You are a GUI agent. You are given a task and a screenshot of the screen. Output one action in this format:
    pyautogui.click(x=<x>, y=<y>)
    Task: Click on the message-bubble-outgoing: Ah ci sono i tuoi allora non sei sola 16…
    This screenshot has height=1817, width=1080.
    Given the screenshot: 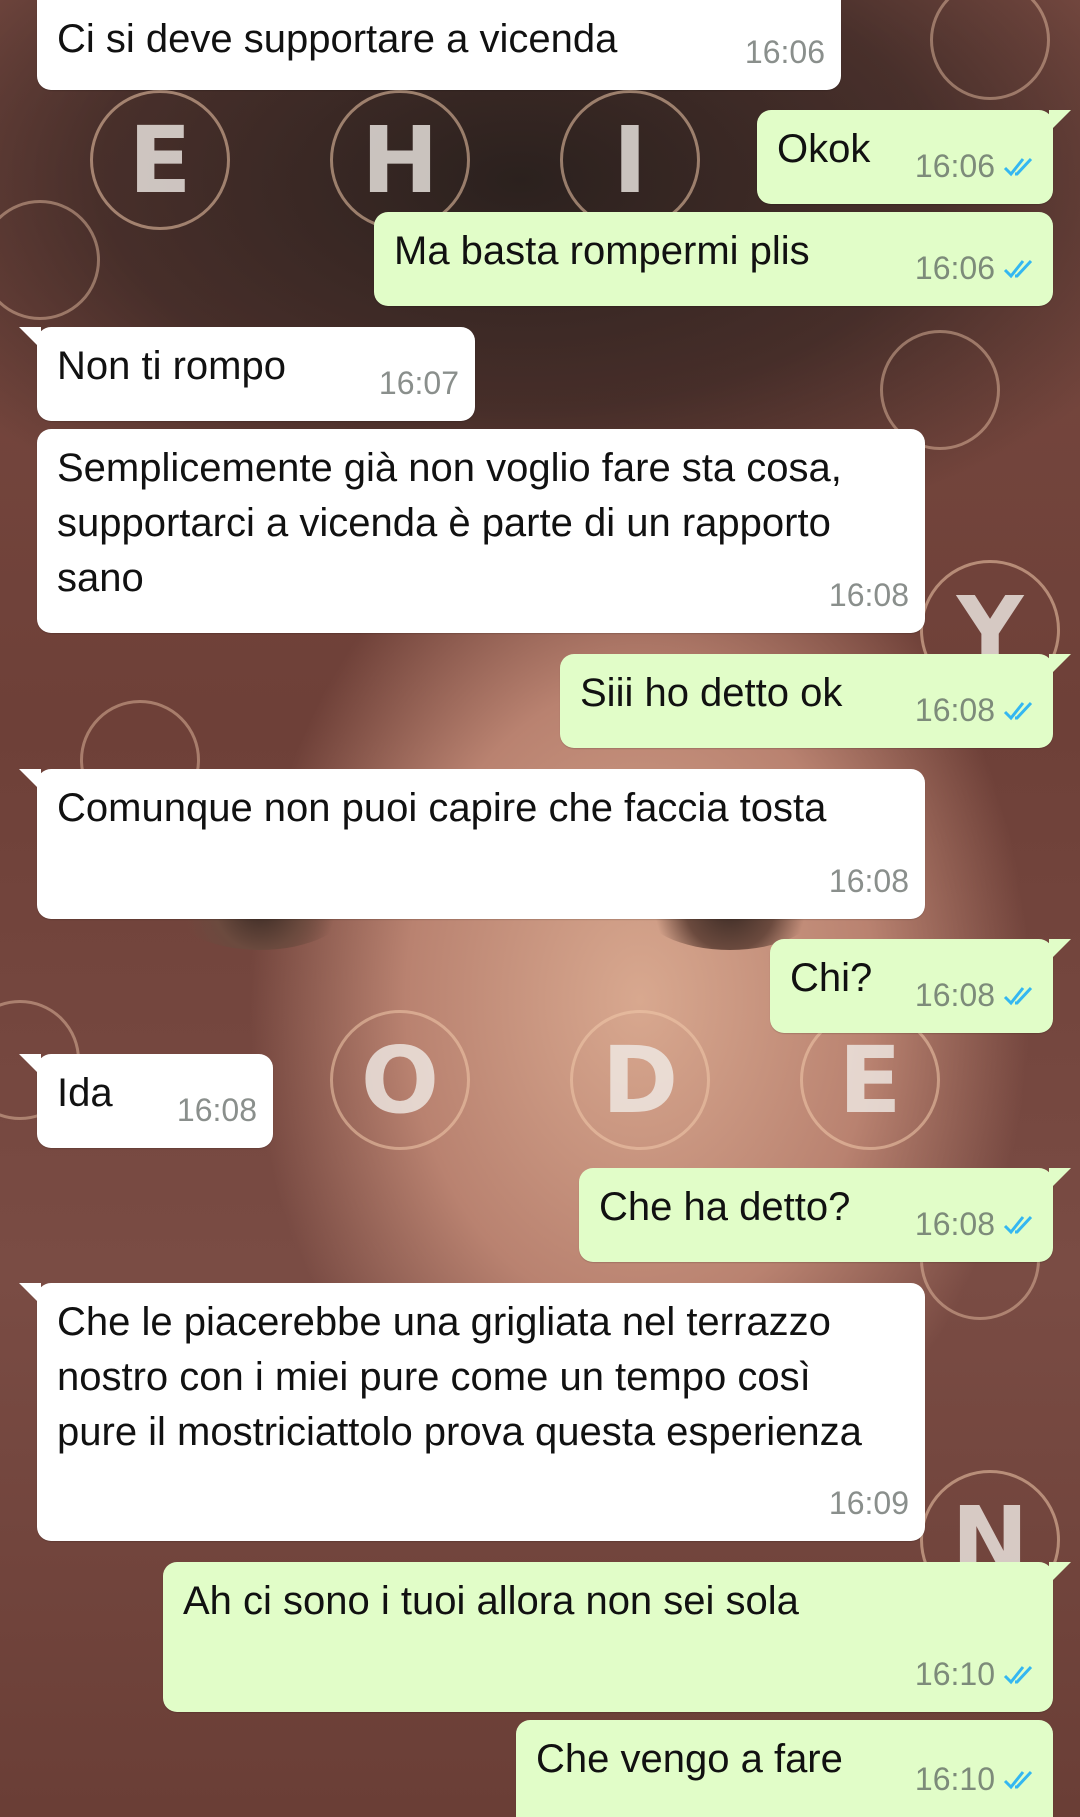 What is the action you would take?
    pyautogui.click(x=617, y=1637)
    